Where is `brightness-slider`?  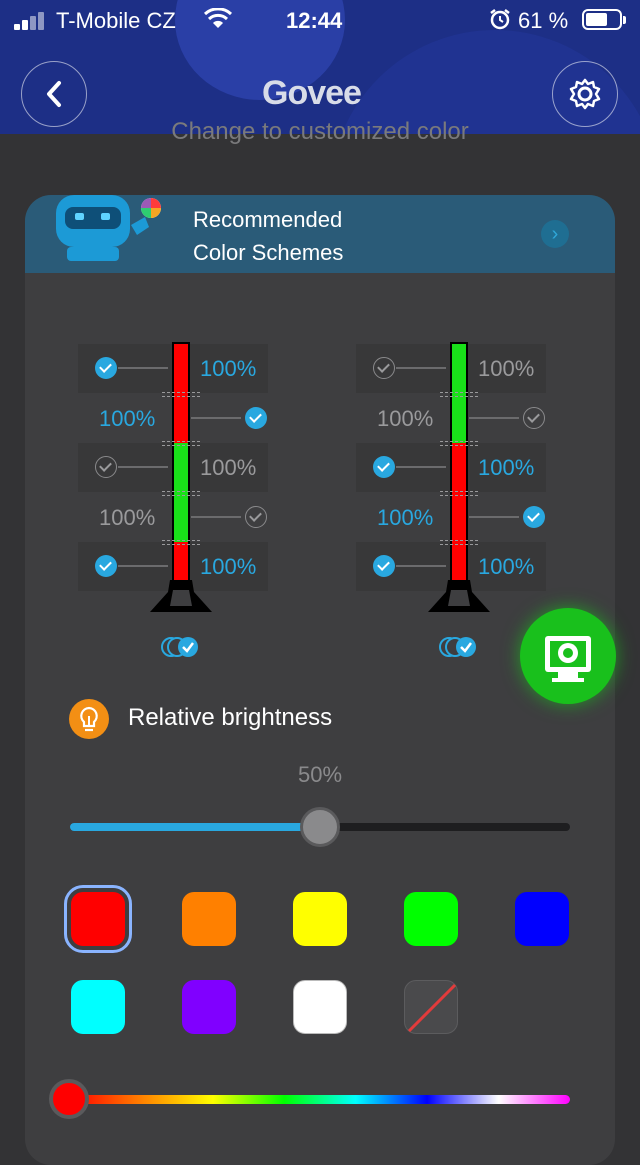 brightness-slider is located at coordinates (320, 827).